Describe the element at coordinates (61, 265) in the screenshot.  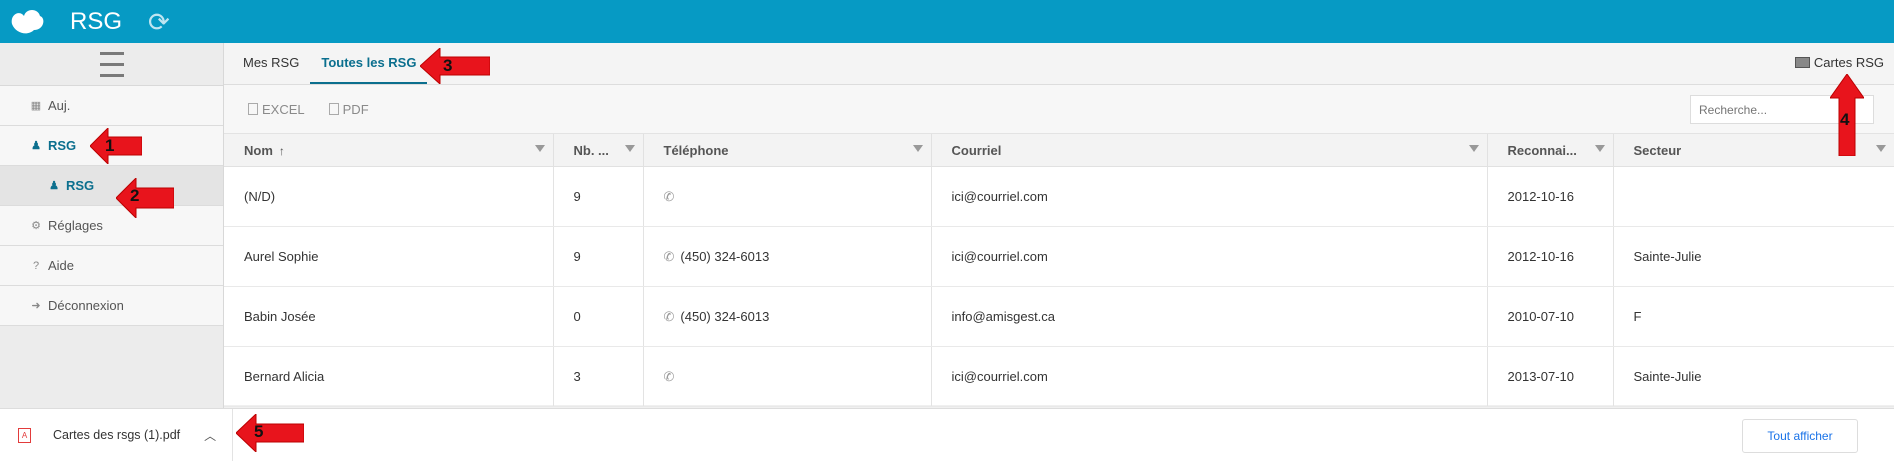
I see `sidebar-item-label: Aide` at that location.